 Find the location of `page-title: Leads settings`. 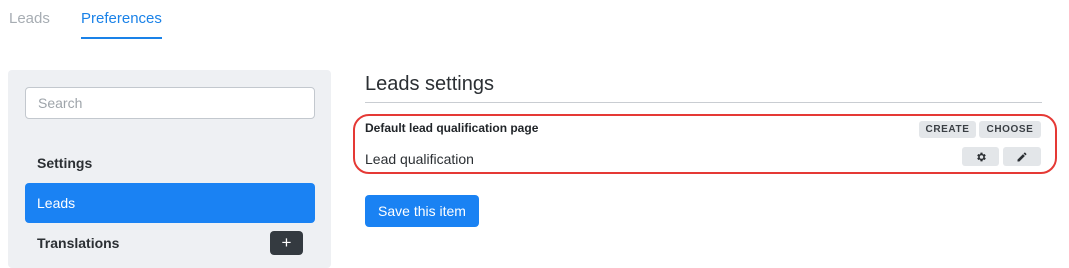

page-title: Leads settings is located at coordinates (429, 84).